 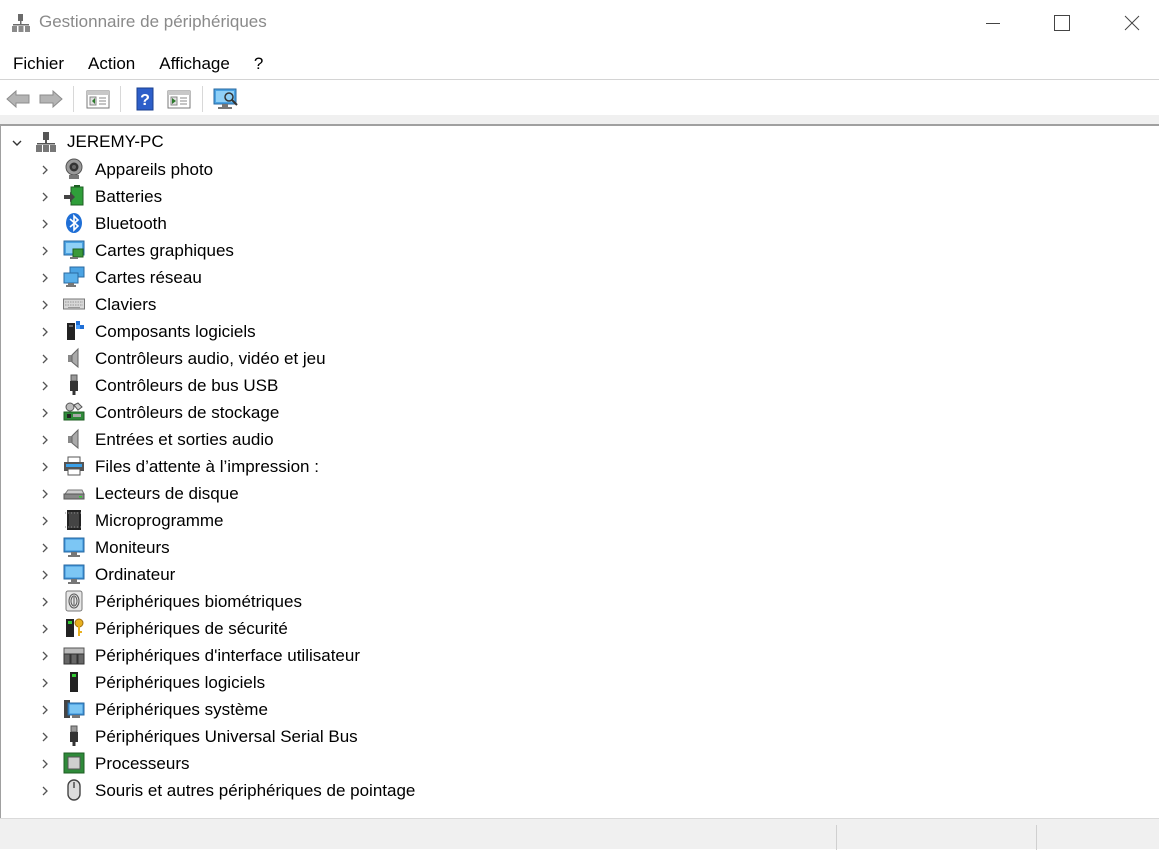 I want to click on menu-affichage: Affichage, so click(x=194, y=64).